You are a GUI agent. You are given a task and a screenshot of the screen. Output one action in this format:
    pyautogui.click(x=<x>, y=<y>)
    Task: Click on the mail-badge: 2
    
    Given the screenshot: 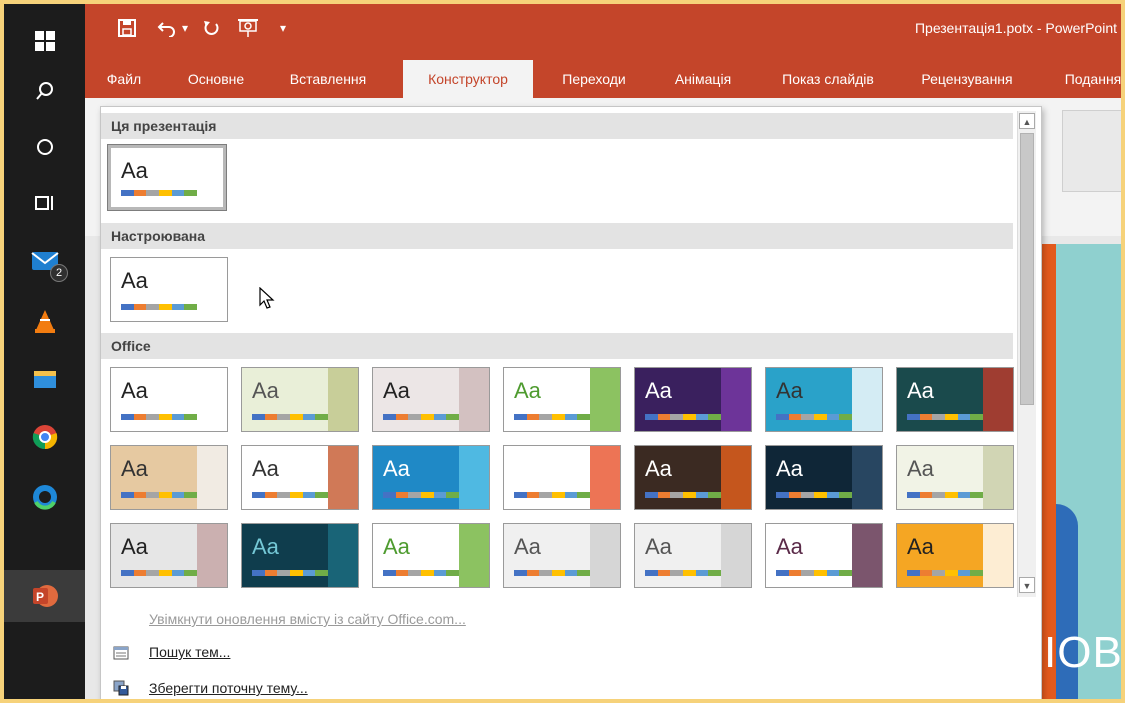 What is the action you would take?
    pyautogui.click(x=59, y=273)
    